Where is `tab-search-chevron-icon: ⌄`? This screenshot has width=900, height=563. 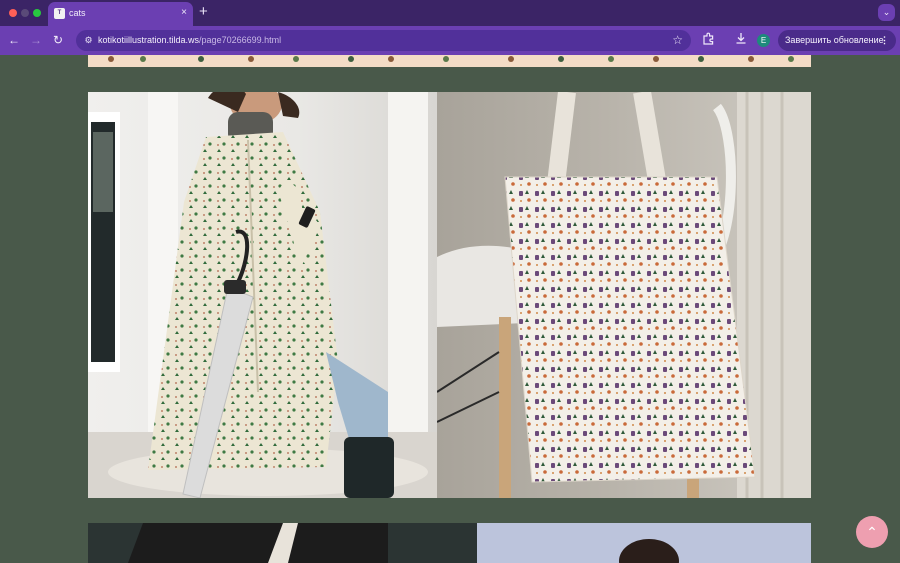 tab-search-chevron-icon: ⌄ is located at coordinates (886, 12).